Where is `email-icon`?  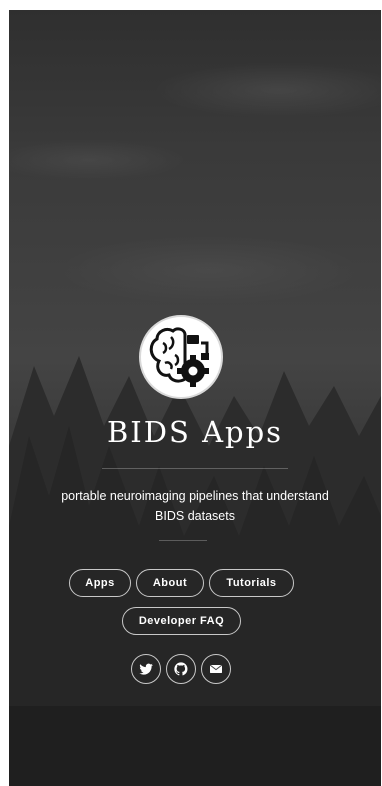
email-icon is located at coordinates (216, 668).